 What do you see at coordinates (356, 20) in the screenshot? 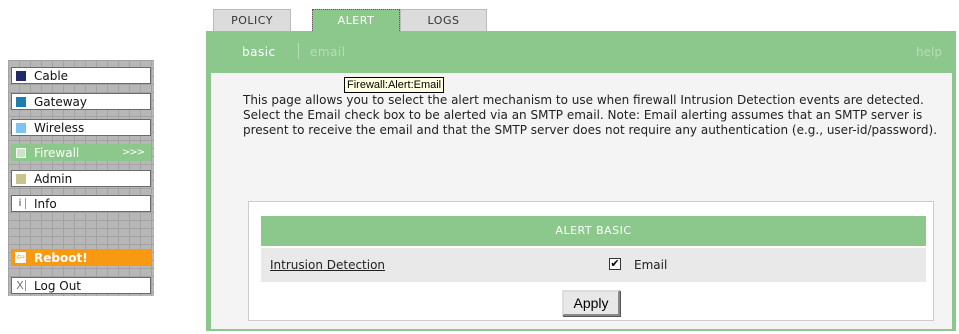
I see `tab-alert: ALERT` at bounding box center [356, 20].